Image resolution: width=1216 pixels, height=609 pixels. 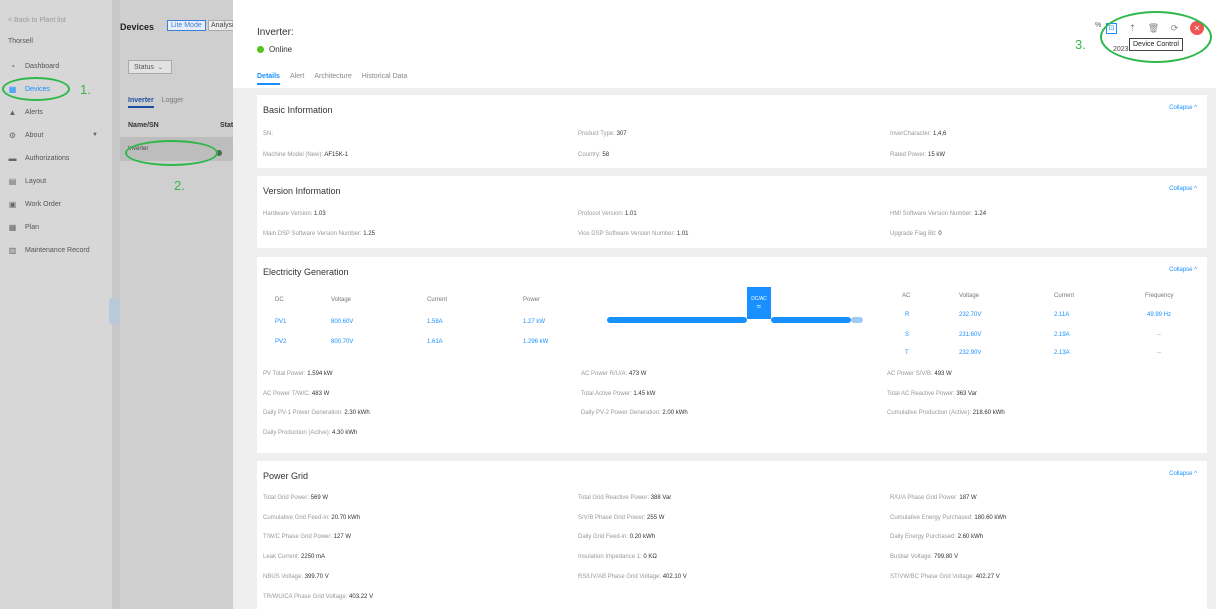 What do you see at coordinates (281, 557) in the screenshot?
I see `field-label: Leak Current:` at bounding box center [281, 557].